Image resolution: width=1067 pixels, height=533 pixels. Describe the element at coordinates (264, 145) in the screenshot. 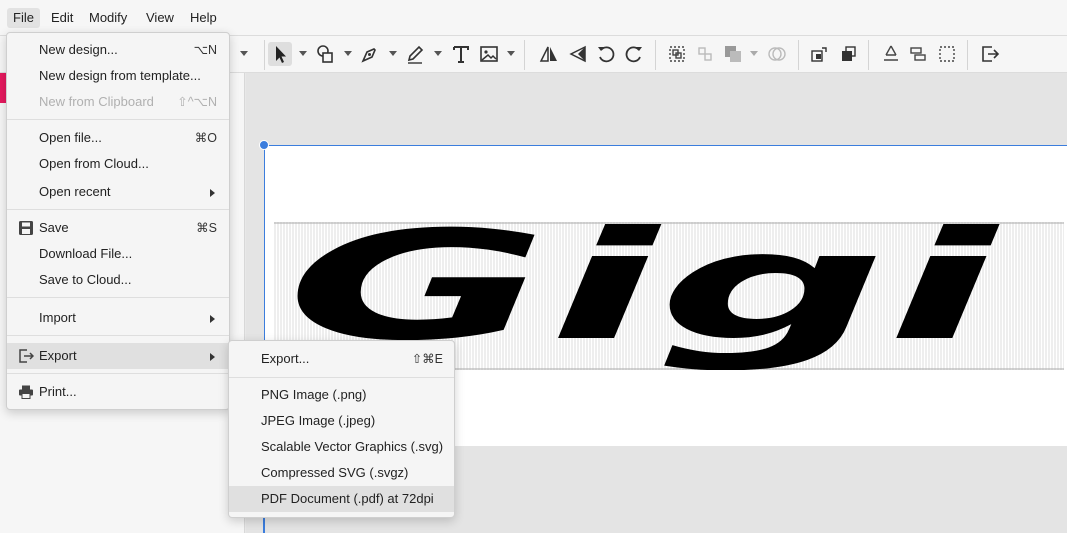

I see `selection-handle` at that location.